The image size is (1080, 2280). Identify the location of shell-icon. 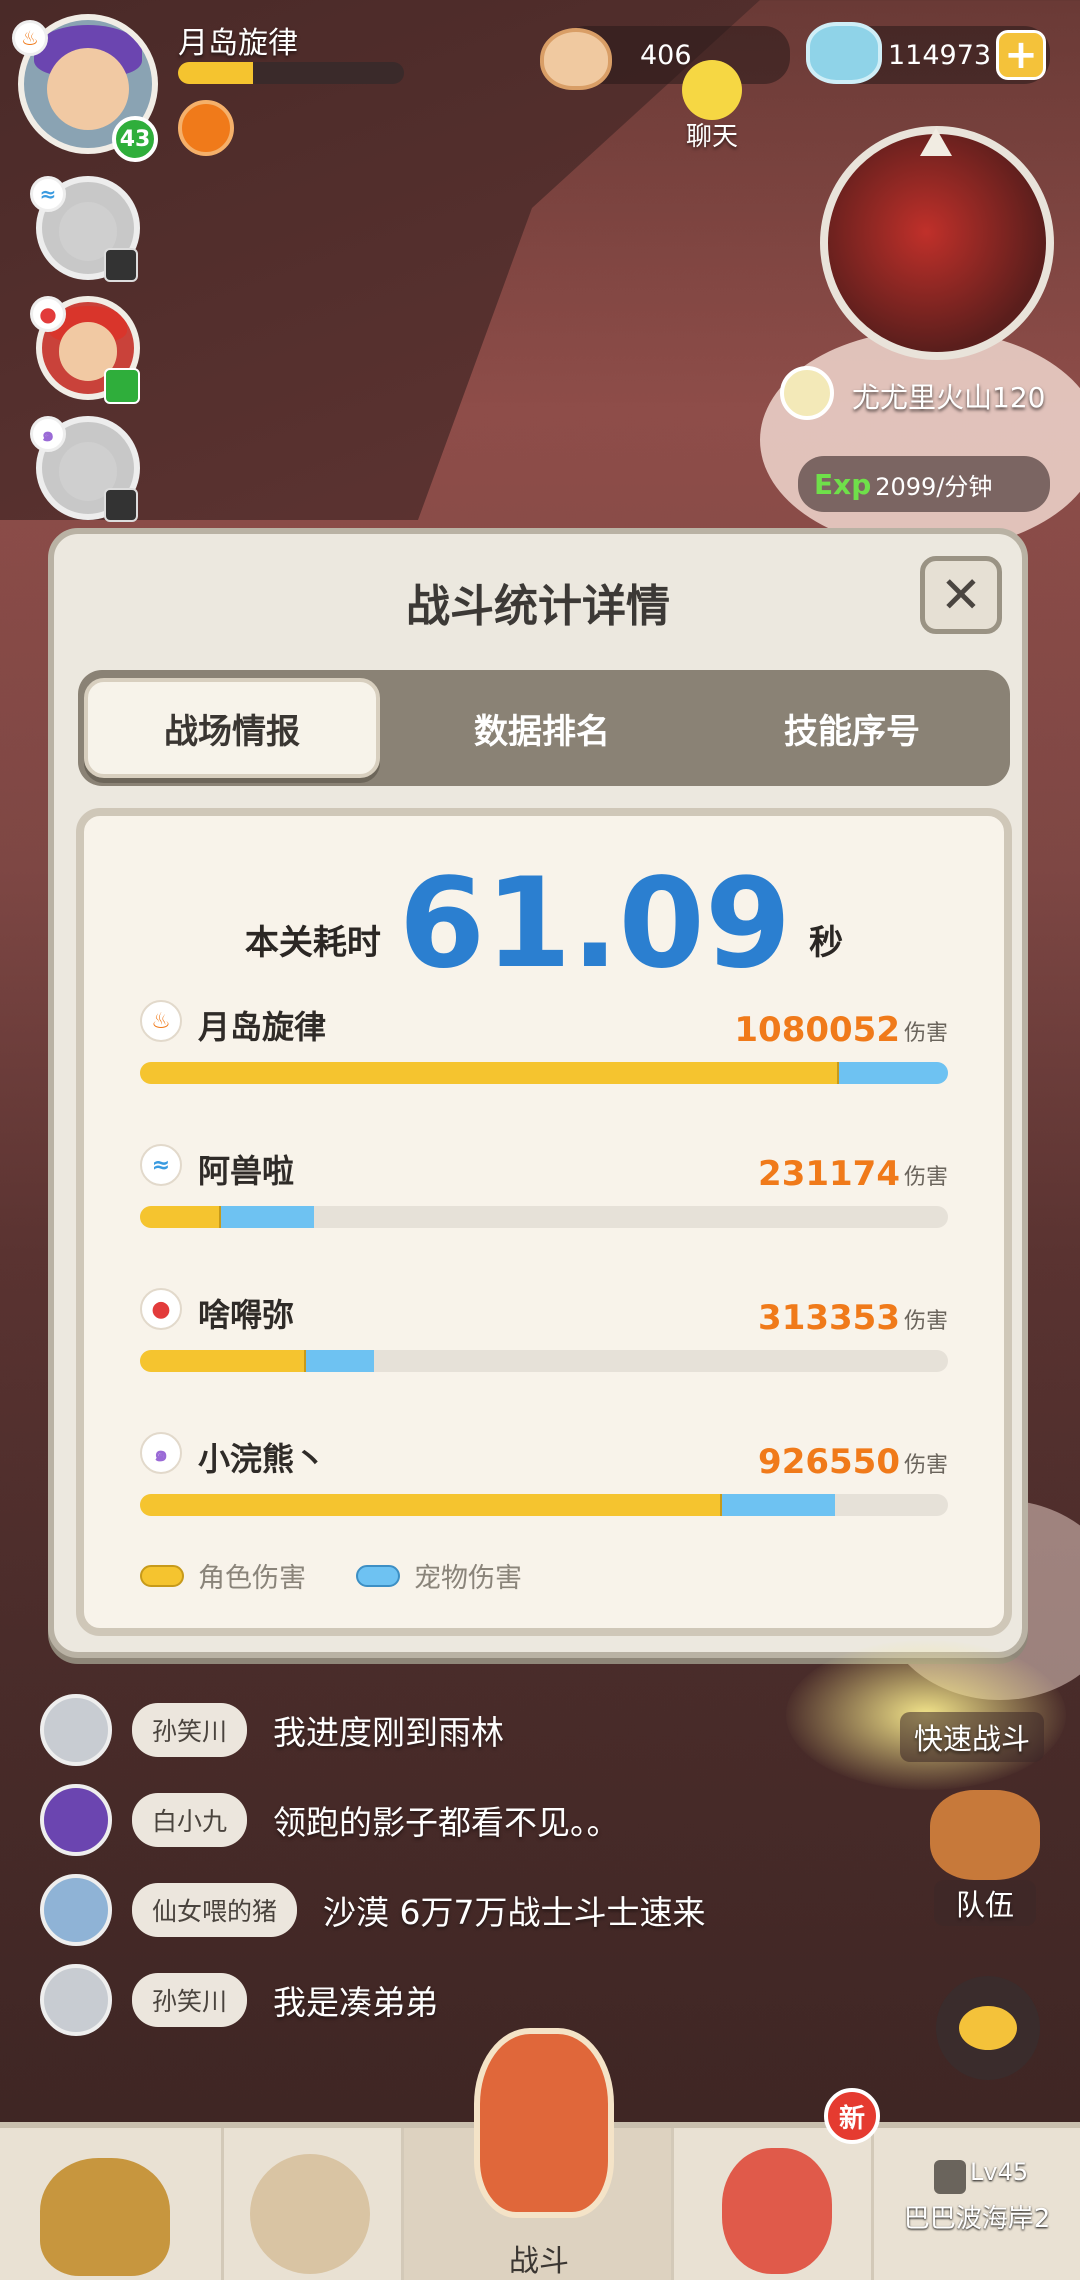
(576, 59).